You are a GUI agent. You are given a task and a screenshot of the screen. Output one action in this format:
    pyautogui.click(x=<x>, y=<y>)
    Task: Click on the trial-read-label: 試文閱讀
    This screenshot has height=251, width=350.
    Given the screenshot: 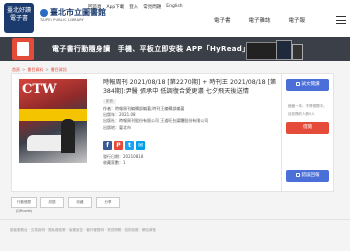 What is the action you would take?
    pyautogui.click(x=310, y=84)
    